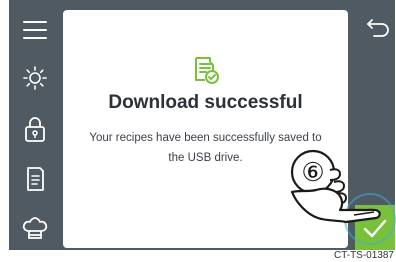 The width and height of the screenshot is (396, 262). I want to click on sidebar, so click(34, 125).